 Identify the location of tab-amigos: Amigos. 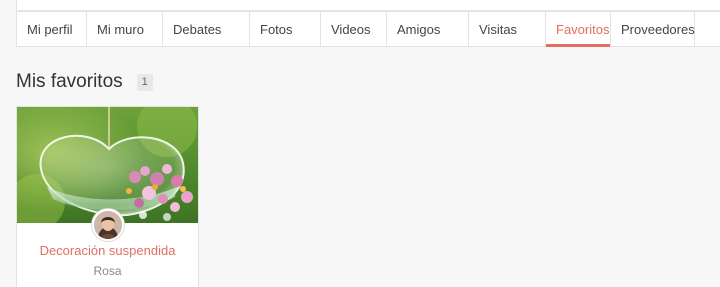
(428, 29).